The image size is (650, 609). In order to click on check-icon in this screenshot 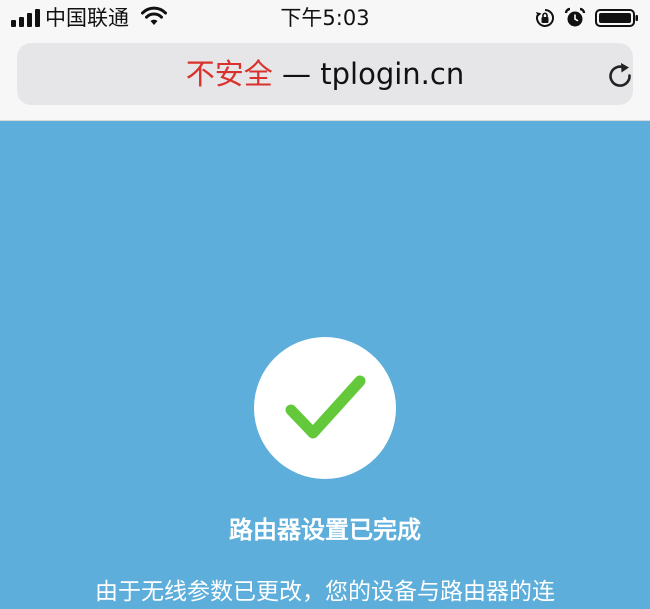, I will do `click(325, 407)`.